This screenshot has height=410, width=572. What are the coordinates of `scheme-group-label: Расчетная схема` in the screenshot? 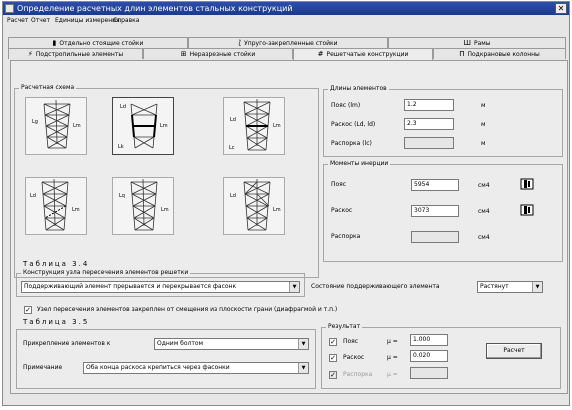 It's located at (48, 88).